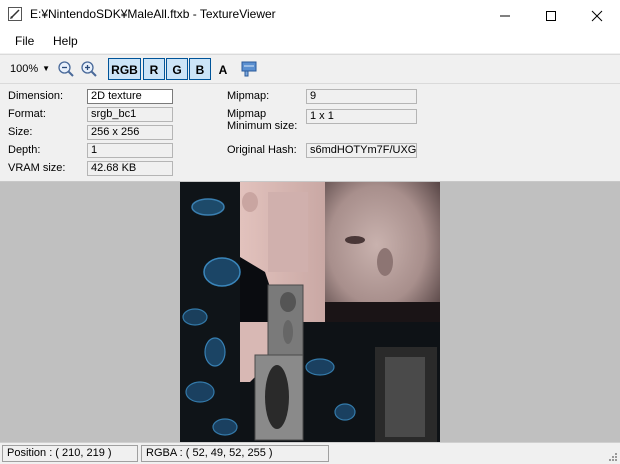 Image resolution: width=620 pixels, height=464 pixels. What do you see at coordinates (130, 114) in the screenshot?
I see `format-field: srgb_bc1` at bounding box center [130, 114].